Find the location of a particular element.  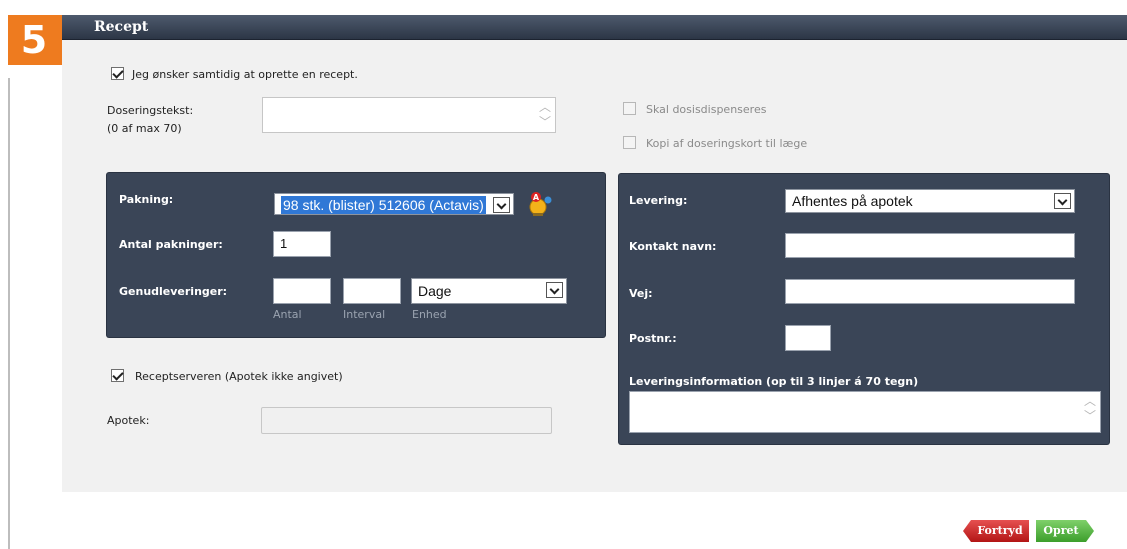

create-button: Opret is located at coordinates (1065, 531).